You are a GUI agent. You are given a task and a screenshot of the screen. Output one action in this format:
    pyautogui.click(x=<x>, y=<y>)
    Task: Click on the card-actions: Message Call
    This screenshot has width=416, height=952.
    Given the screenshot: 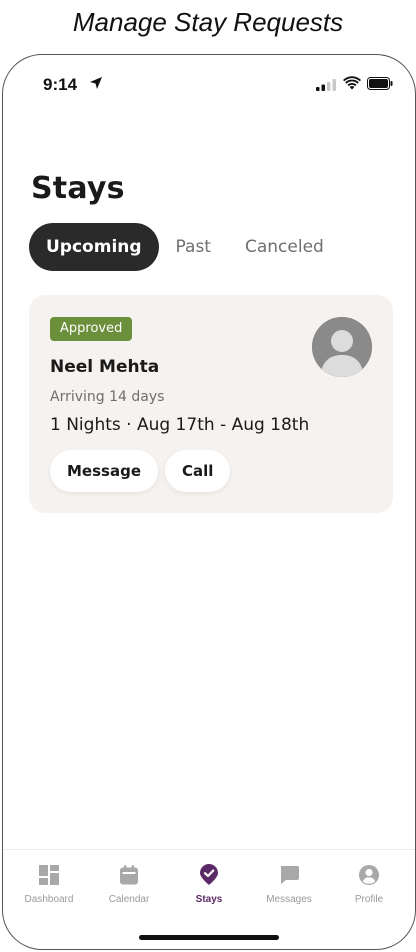 What is the action you would take?
    pyautogui.click(x=140, y=471)
    